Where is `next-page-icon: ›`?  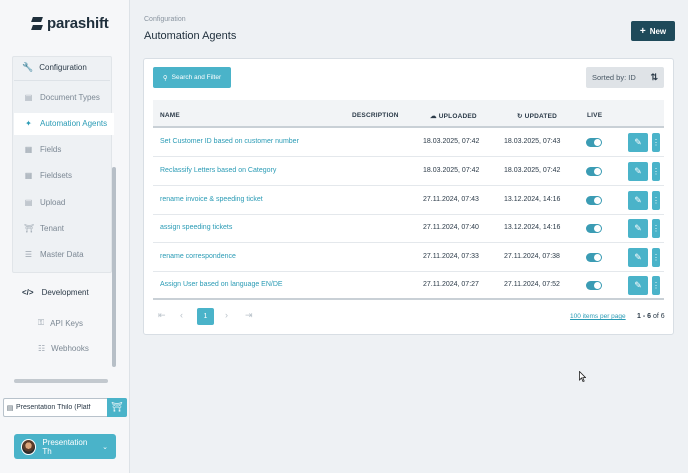
next-page-icon: › is located at coordinates (226, 315).